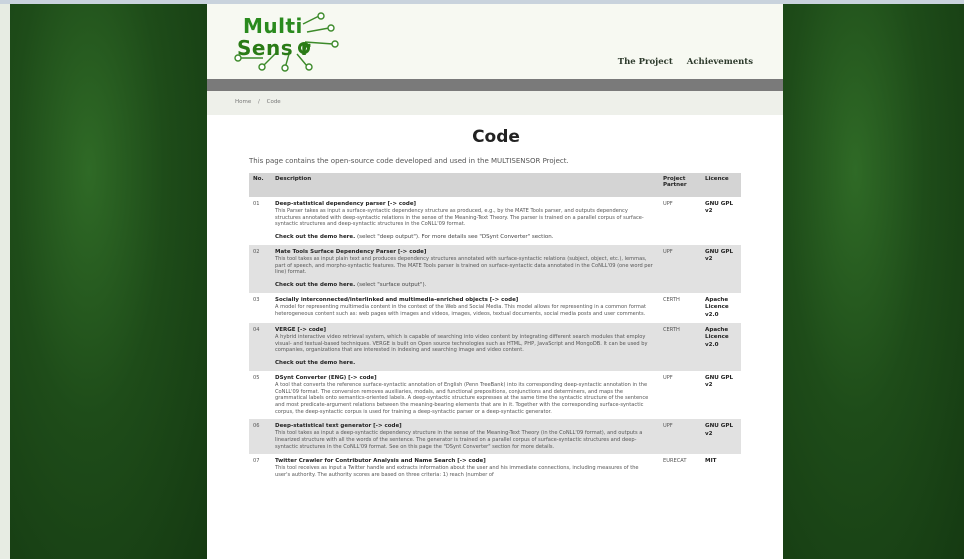 Image resolution: width=964 pixels, height=559 pixels. Describe the element at coordinates (273, 26) in the screenshot. I see `logo-text-multi: Multi` at that location.